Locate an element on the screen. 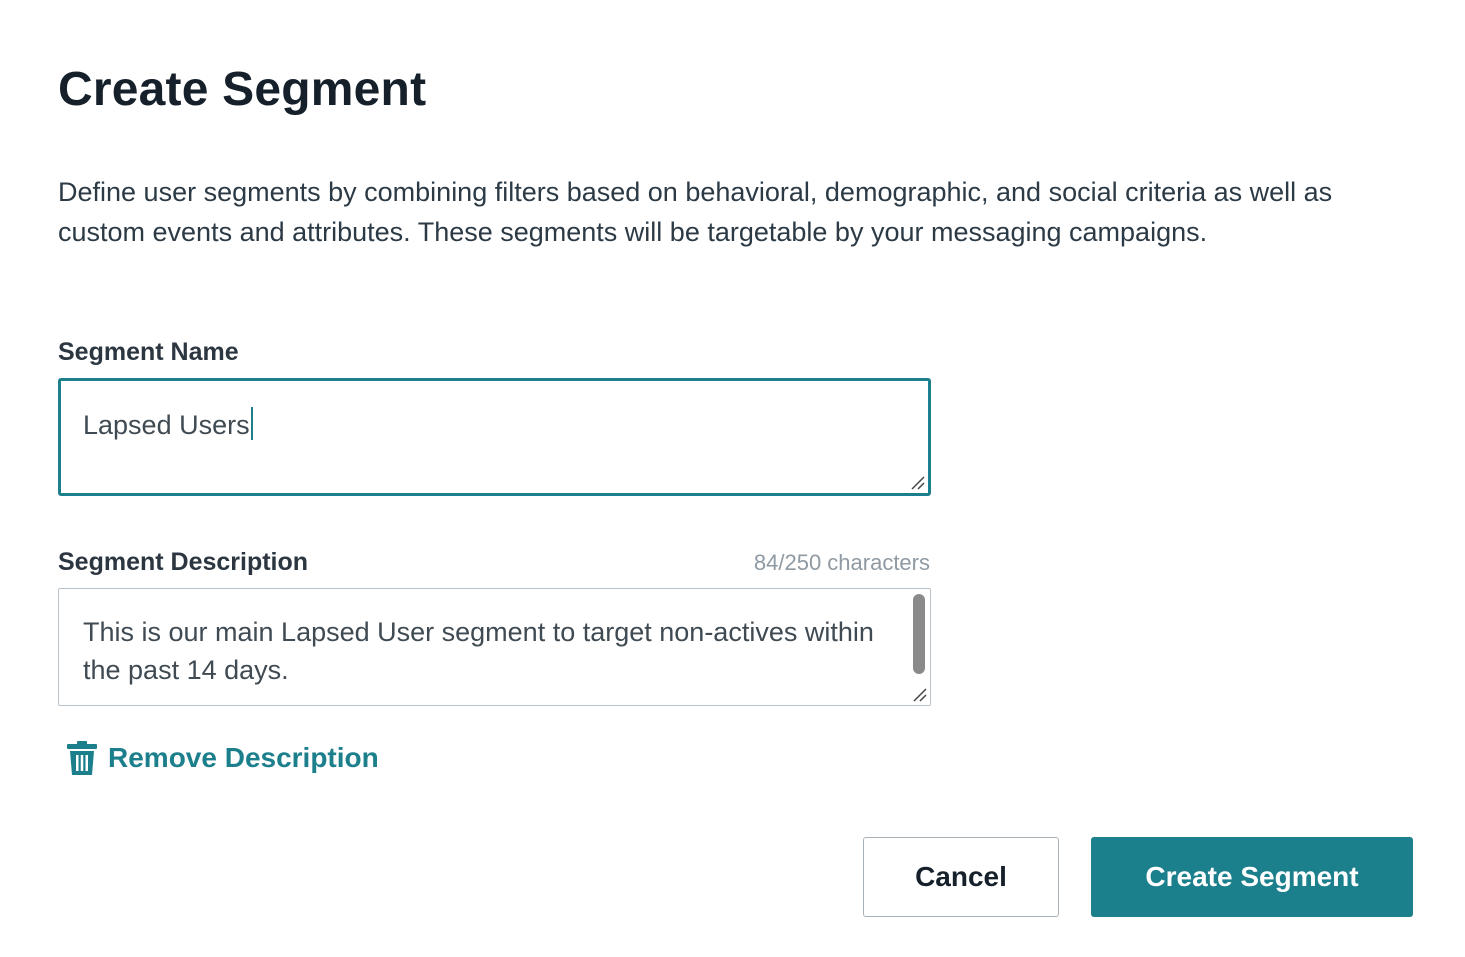 The width and height of the screenshot is (1465, 957). textarea-scrollbar is located at coordinates (919, 634).